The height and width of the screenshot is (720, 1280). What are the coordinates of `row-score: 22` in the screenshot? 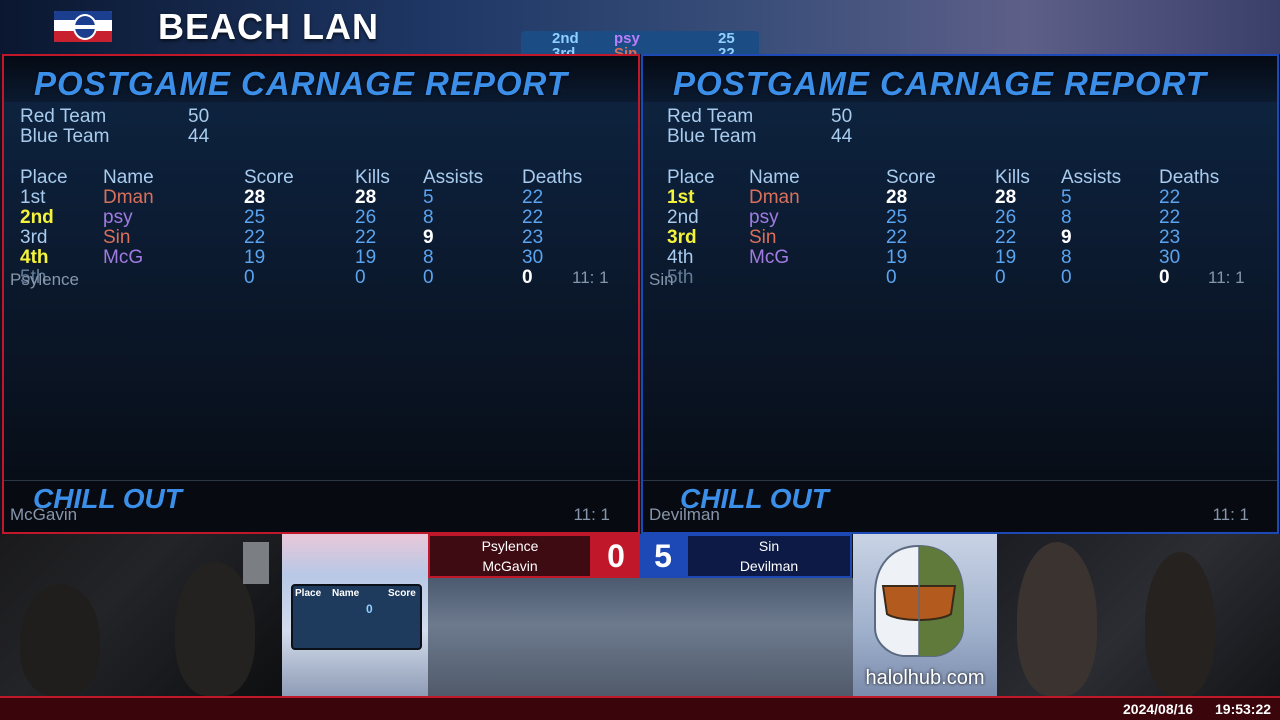 It's located at (897, 237).